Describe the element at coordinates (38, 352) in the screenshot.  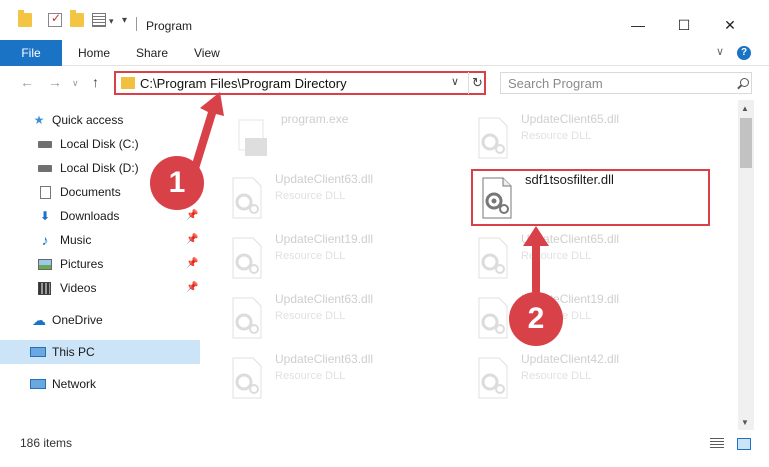
I see `computer-icon` at that location.